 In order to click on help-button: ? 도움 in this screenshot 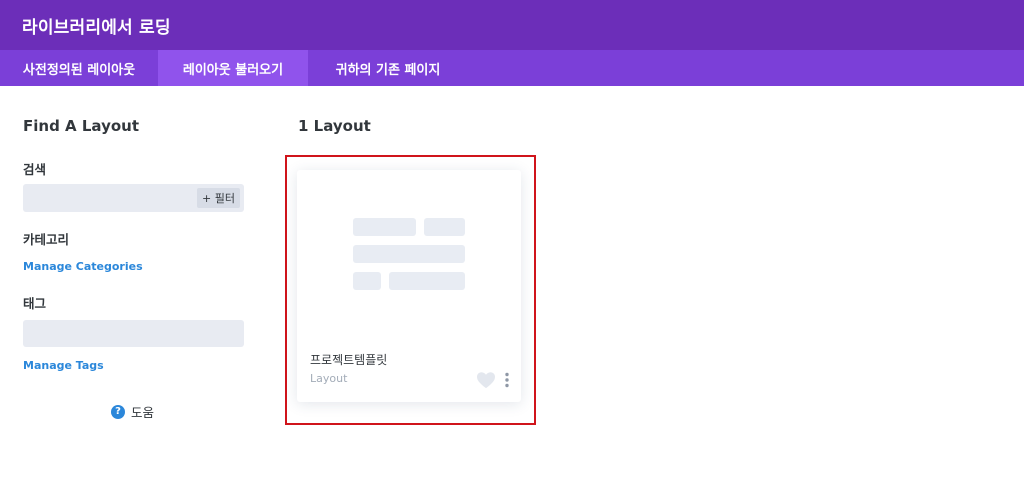, I will do `click(132, 411)`.